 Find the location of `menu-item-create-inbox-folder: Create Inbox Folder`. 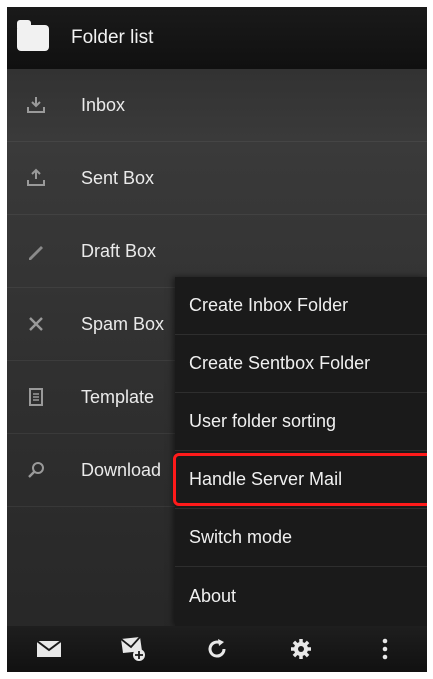

menu-item-create-inbox-folder: Create Inbox Folder is located at coordinates (301, 306).